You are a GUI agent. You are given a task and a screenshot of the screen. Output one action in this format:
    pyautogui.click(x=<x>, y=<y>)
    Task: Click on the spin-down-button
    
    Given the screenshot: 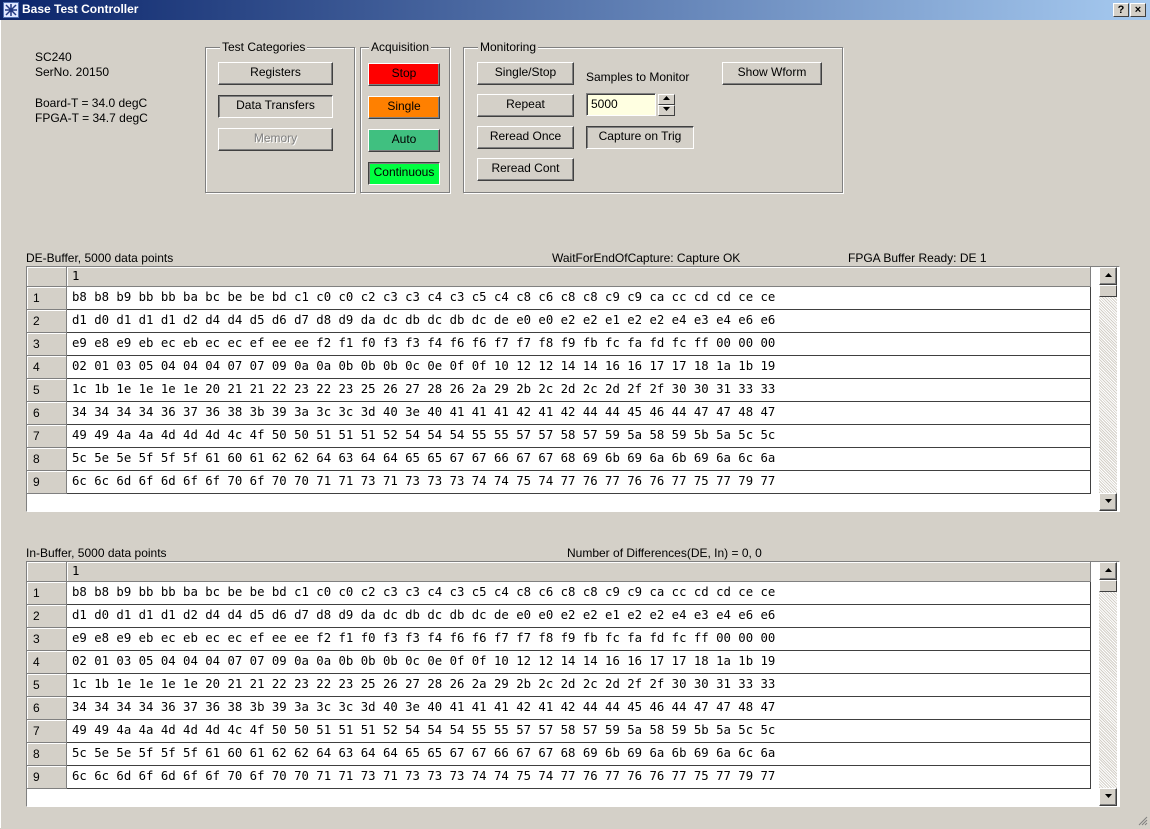 What is the action you would take?
    pyautogui.click(x=666, y=110)
    